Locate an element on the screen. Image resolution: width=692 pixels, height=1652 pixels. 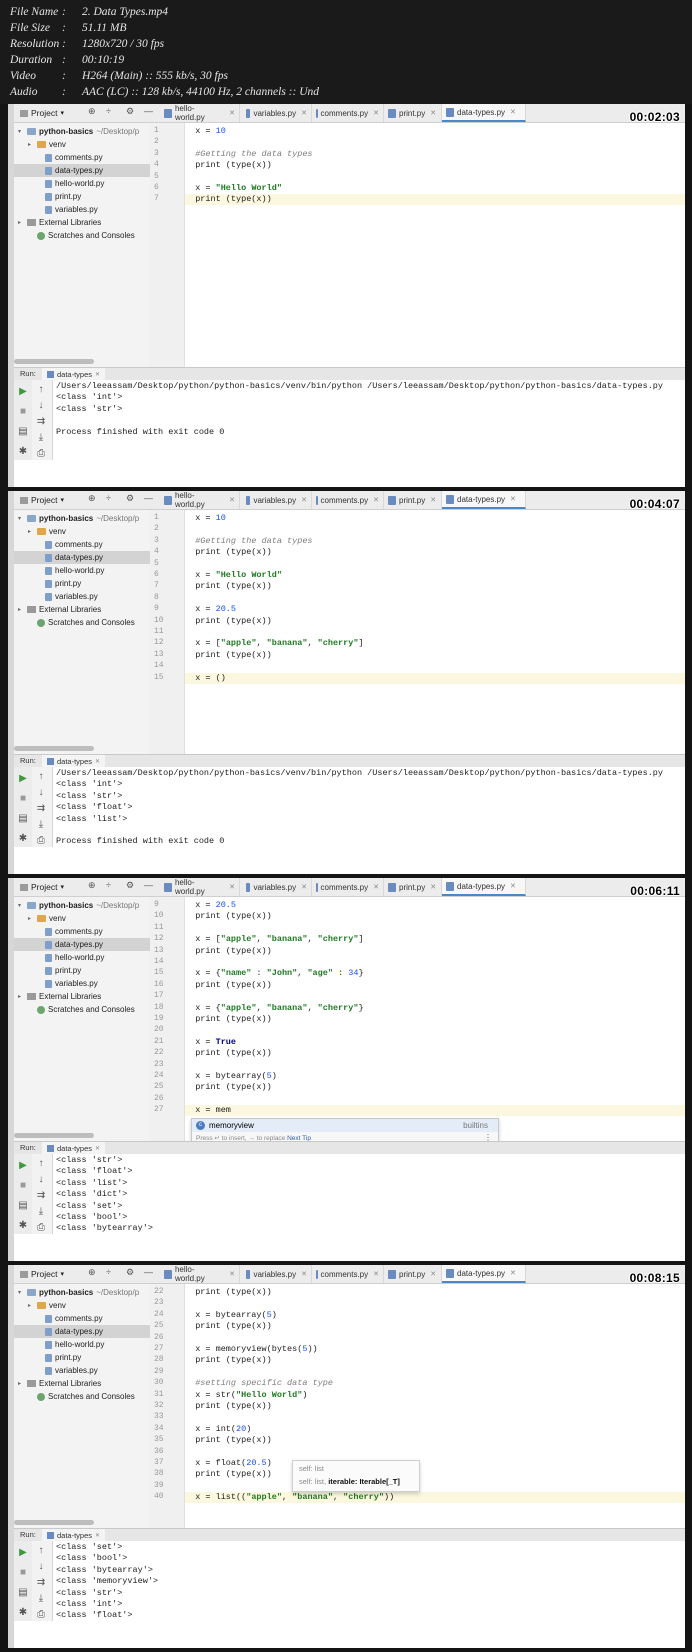
autocomplete-item: c memoryview builtins is located at coordinates (345, 1125).